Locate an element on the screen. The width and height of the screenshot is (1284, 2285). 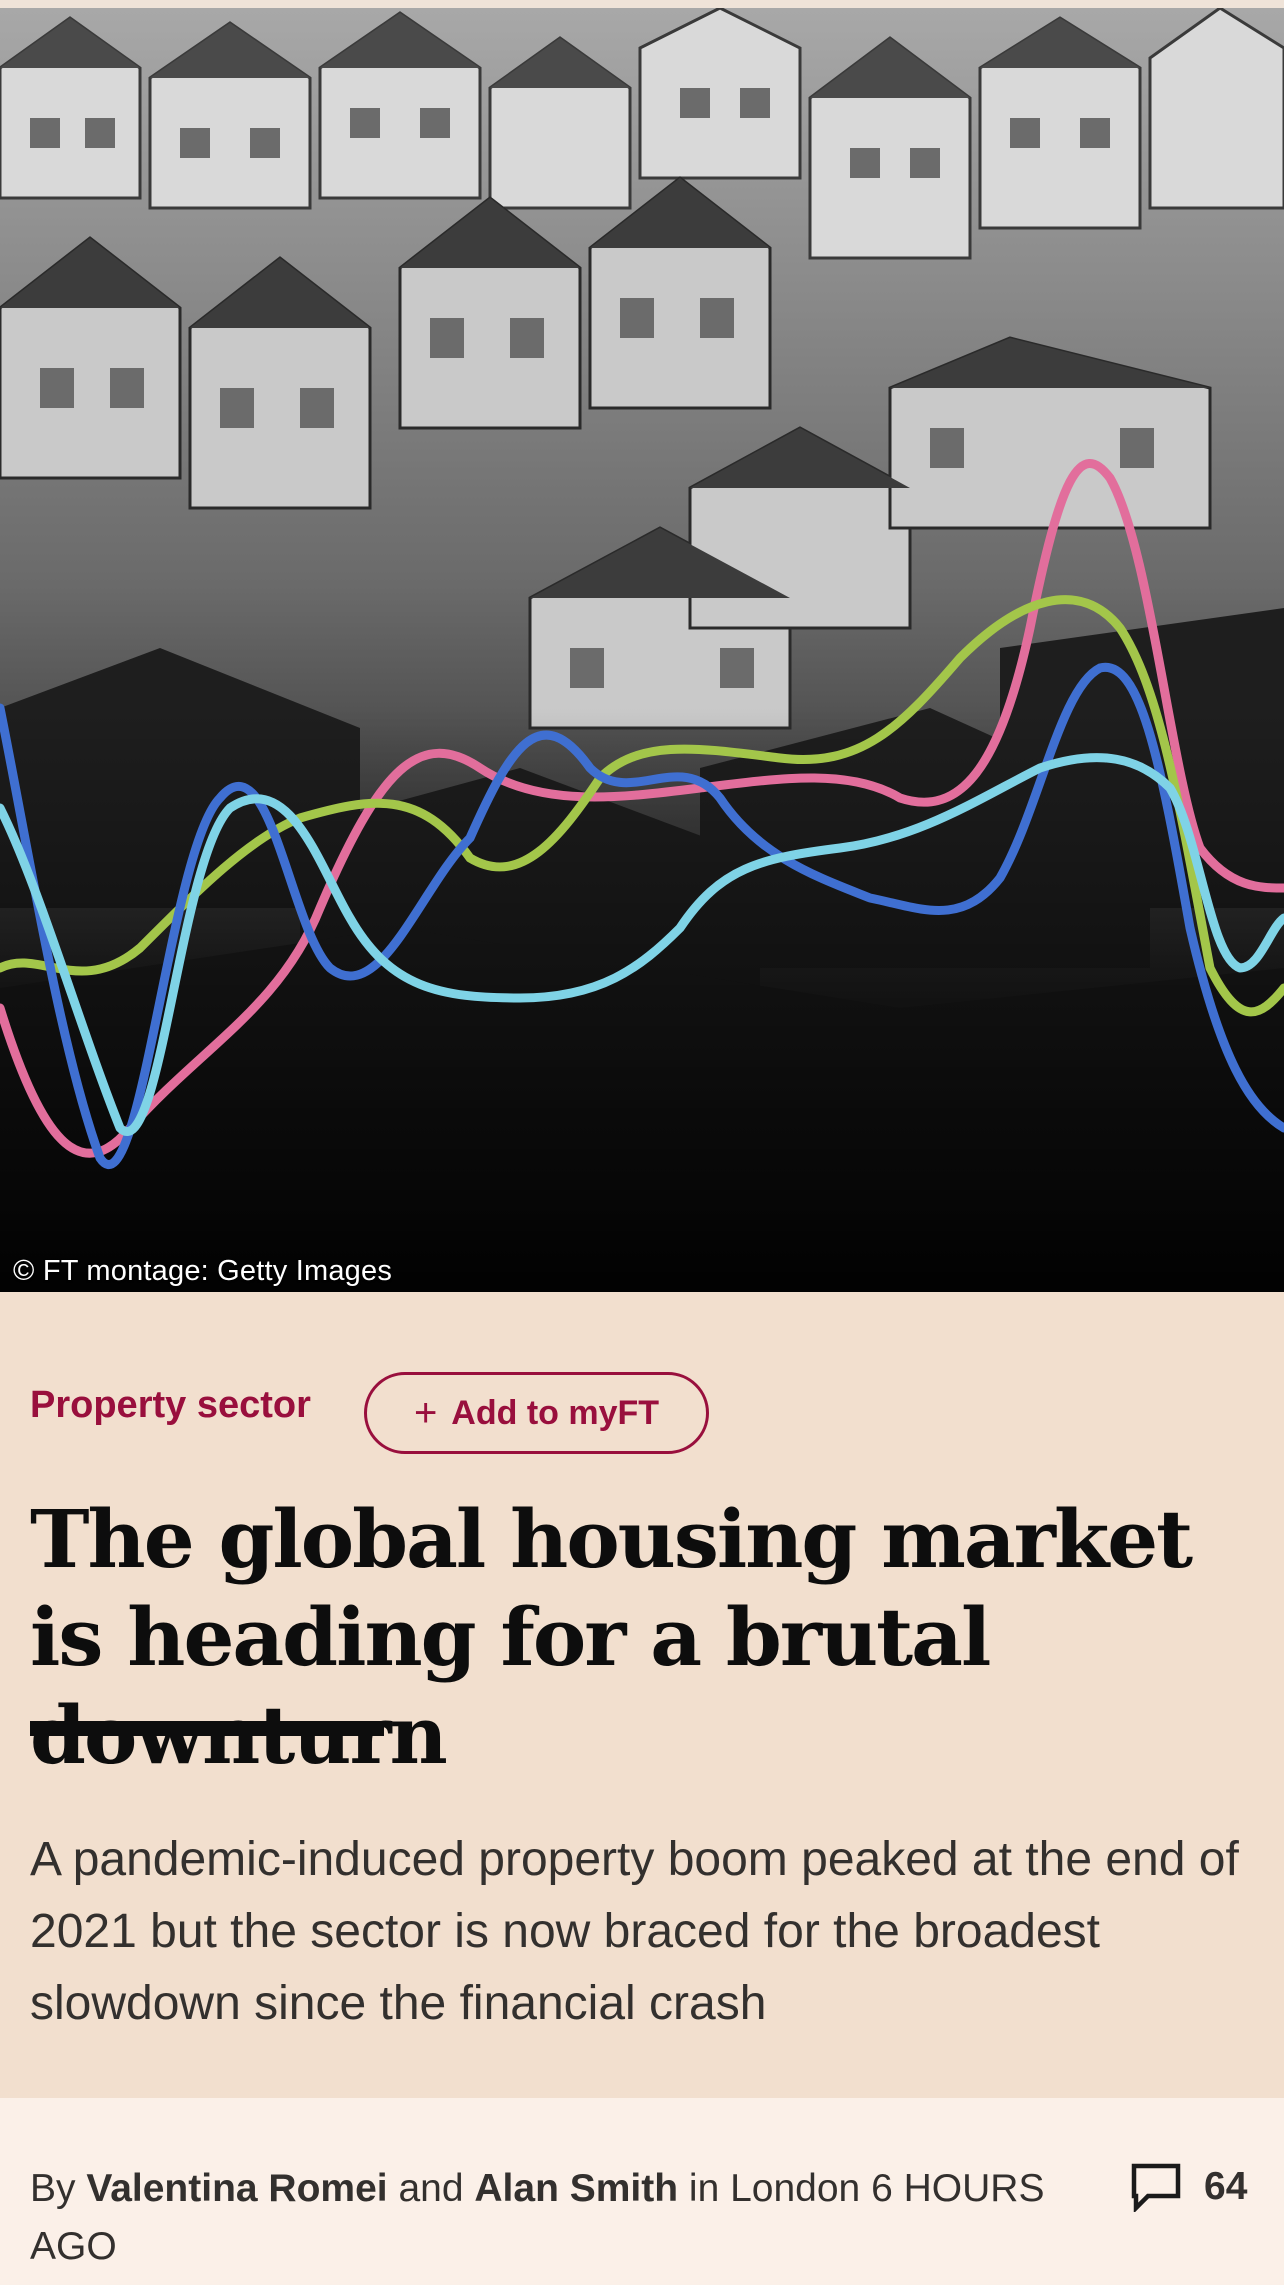
author-link-2: Alan Smith is located at coordinates (576, 2188).